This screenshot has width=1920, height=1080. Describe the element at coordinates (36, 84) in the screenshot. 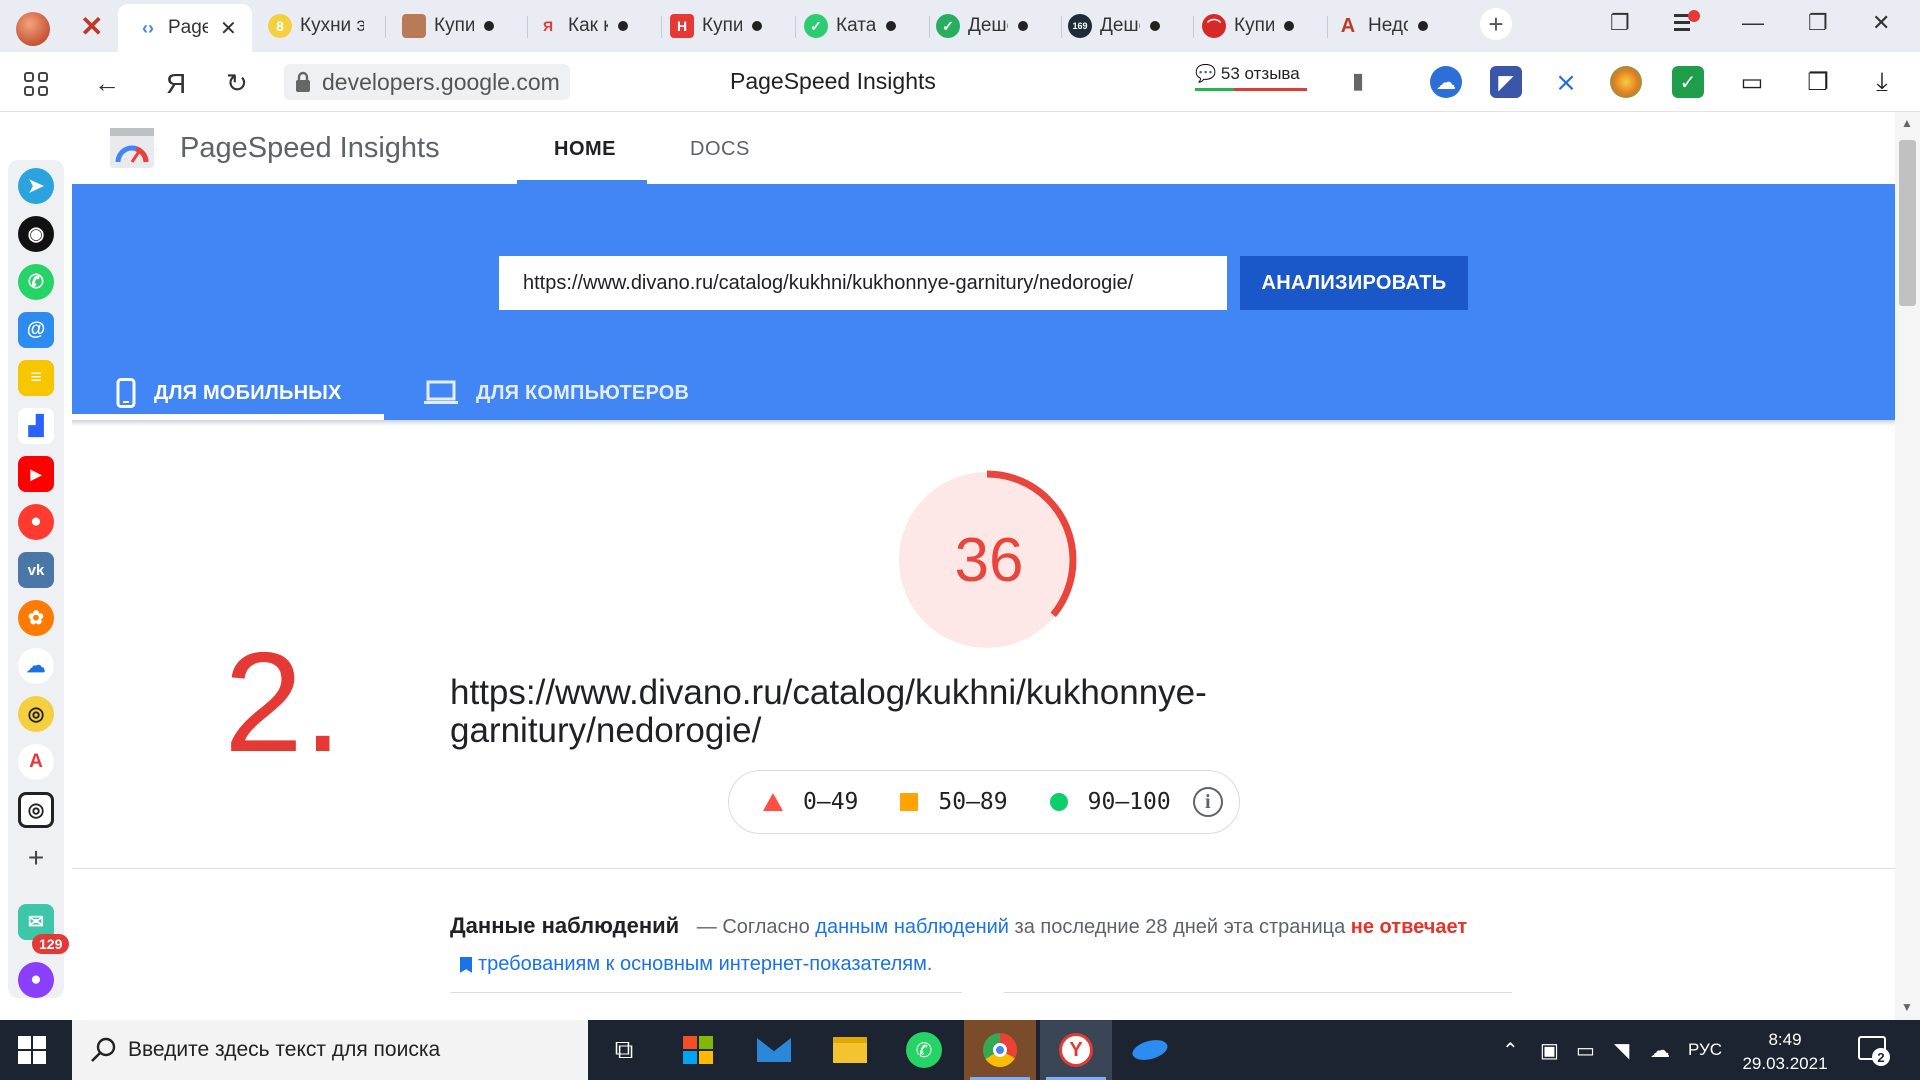

I see `apps-grid-icon` at that location.